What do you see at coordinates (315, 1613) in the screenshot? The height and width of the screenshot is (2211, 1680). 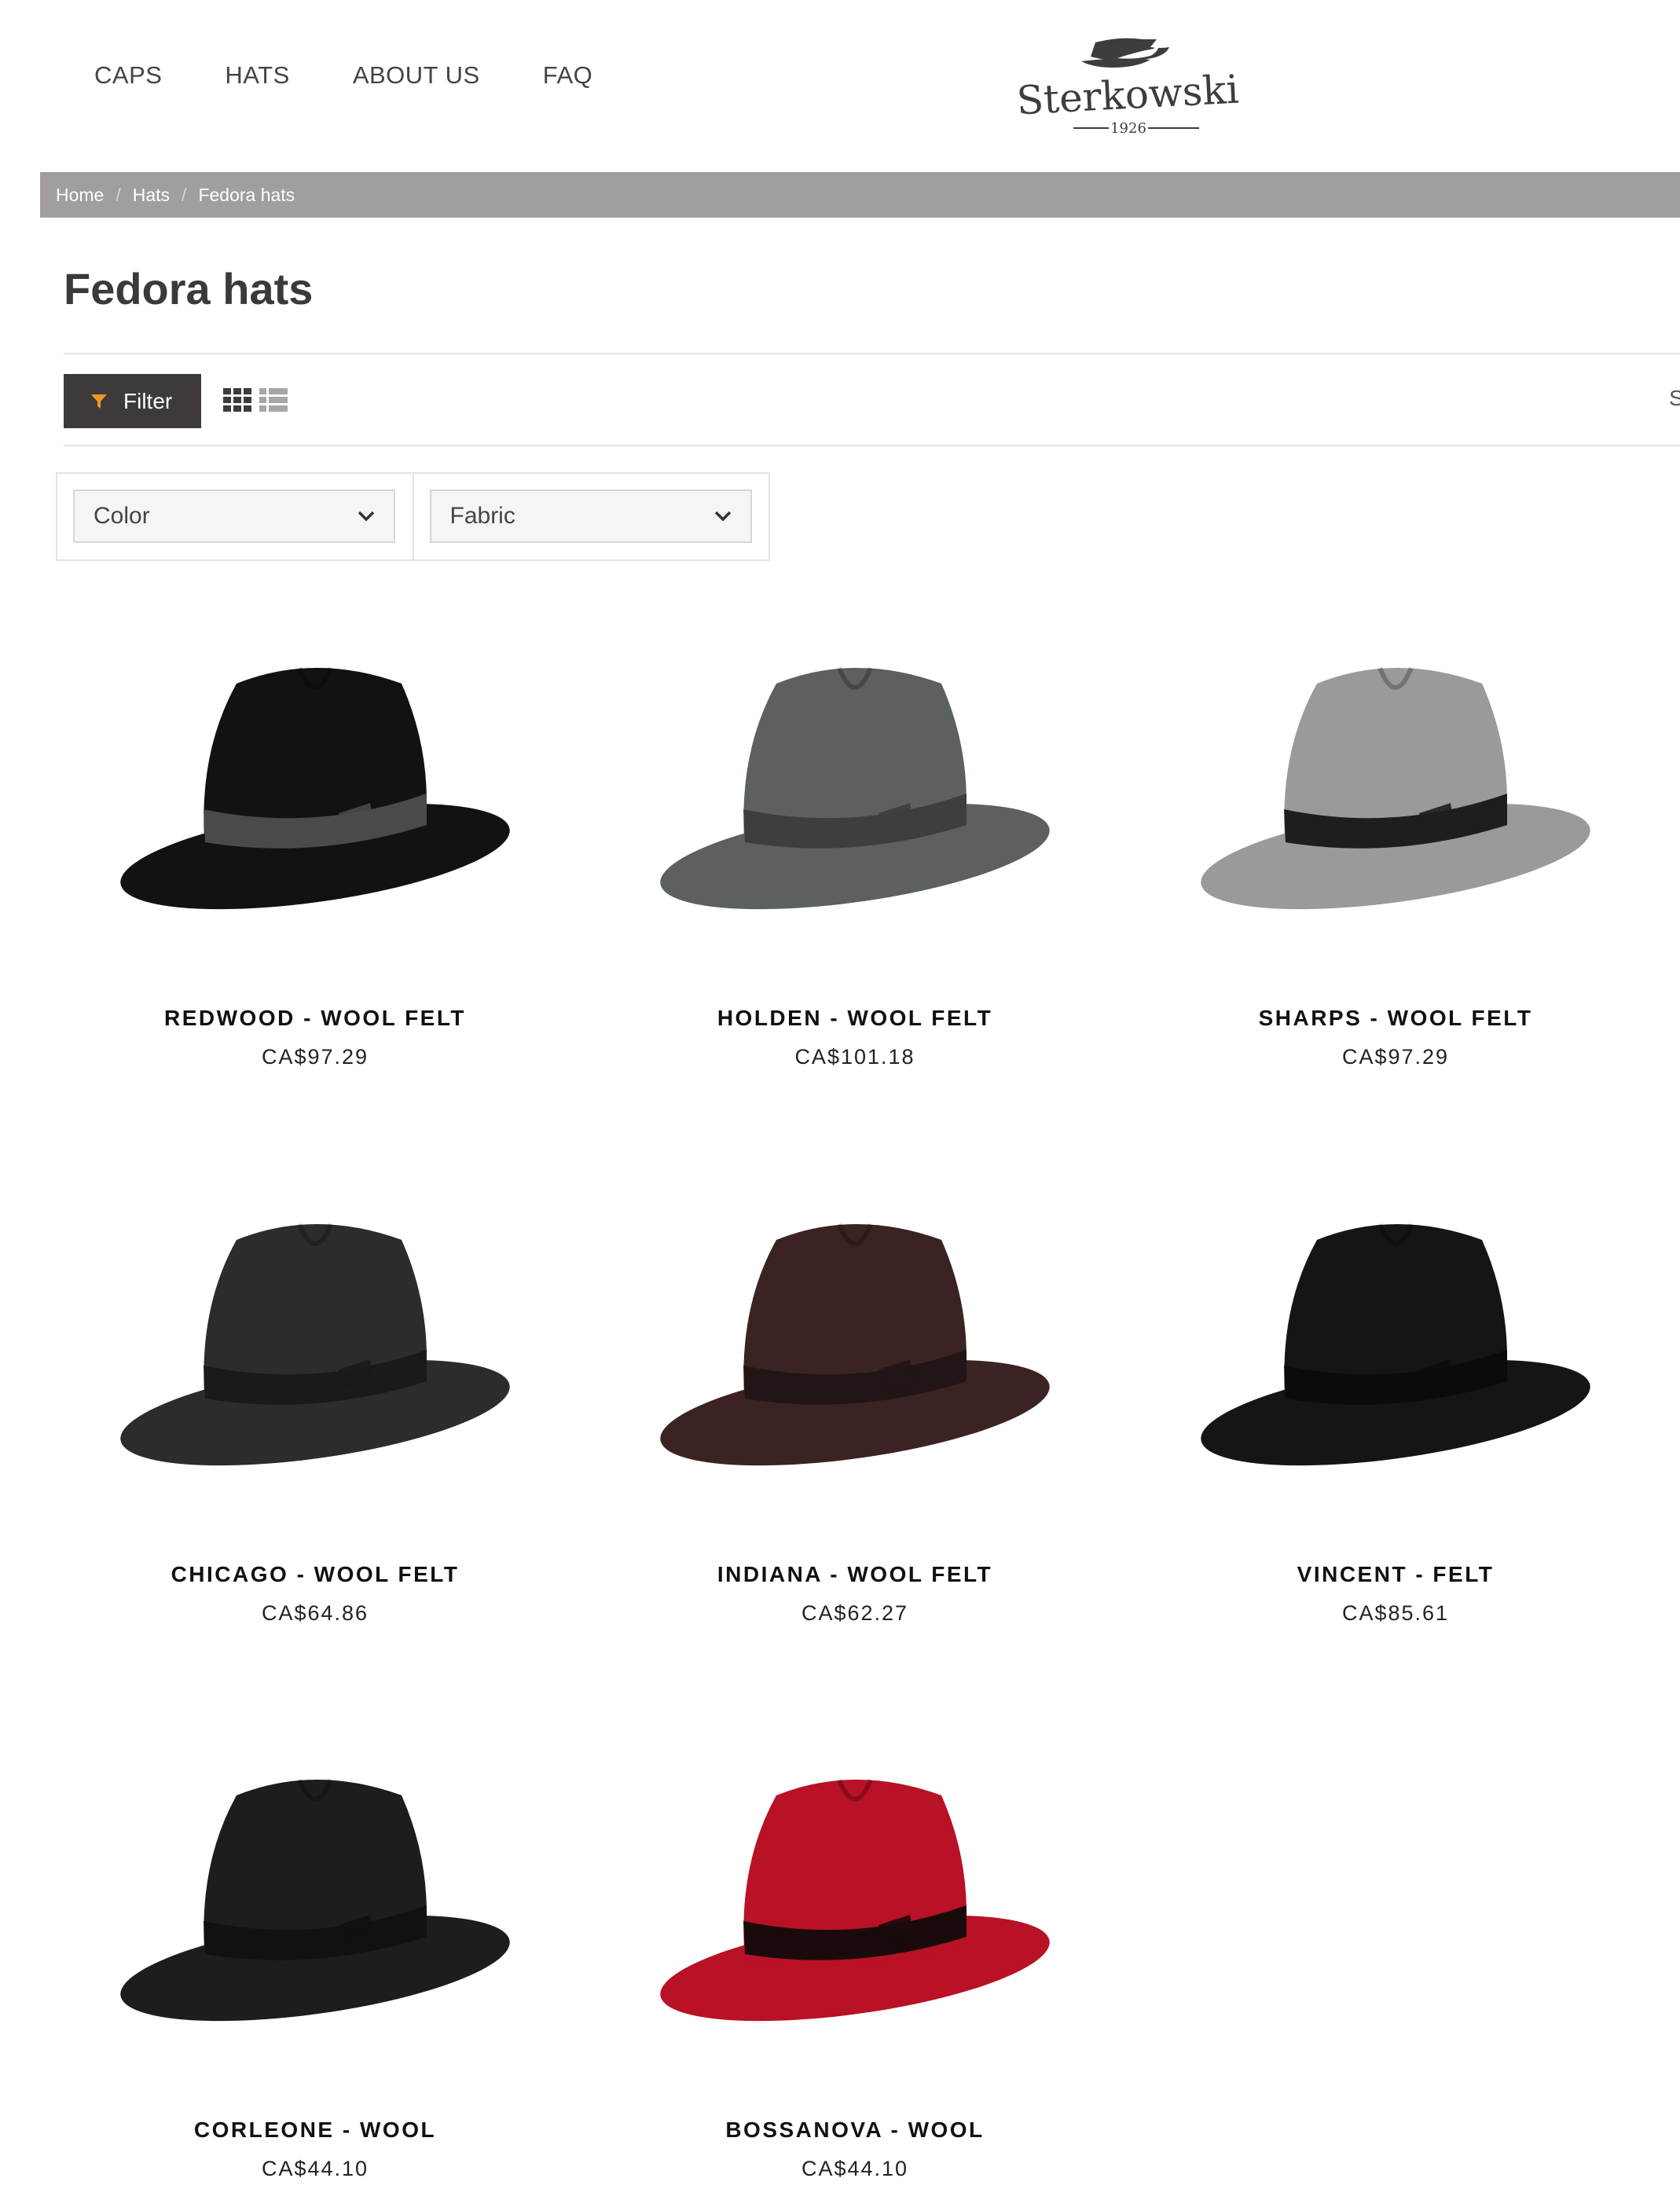 I see `product-price: CA$64.86` at bounding box center [315, 1613].